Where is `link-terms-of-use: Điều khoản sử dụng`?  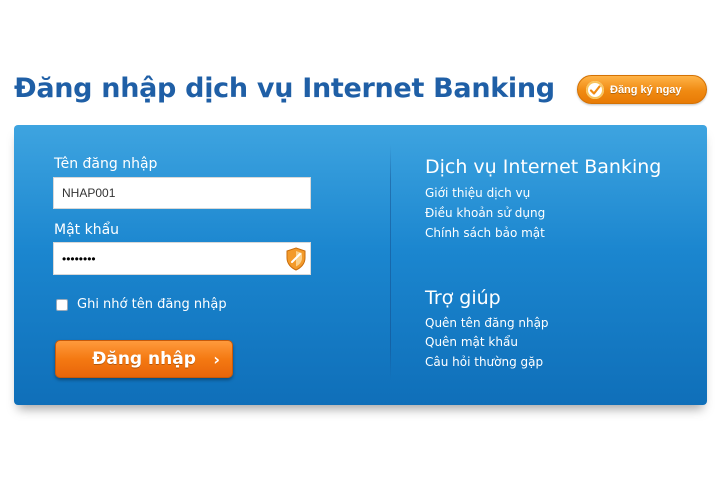
link-terms-of-use: Điều khoản sử dụng is located at coordinates (485, 213).